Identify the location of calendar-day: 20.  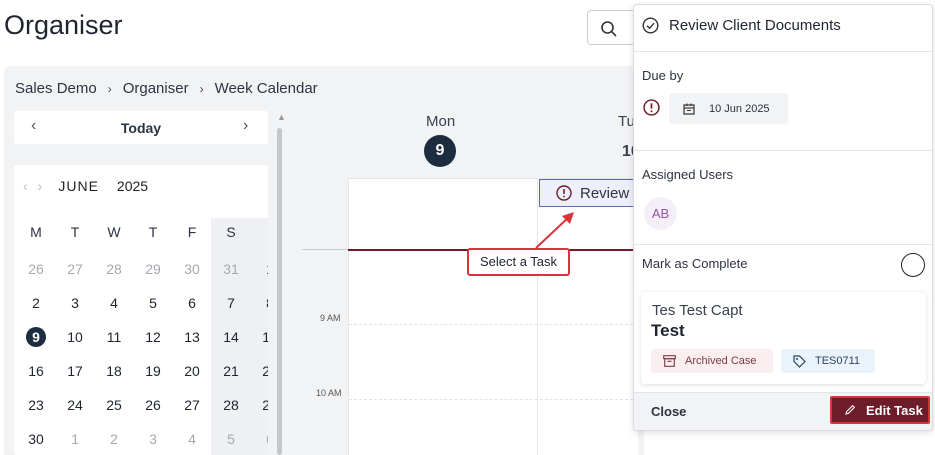
(192, 371).